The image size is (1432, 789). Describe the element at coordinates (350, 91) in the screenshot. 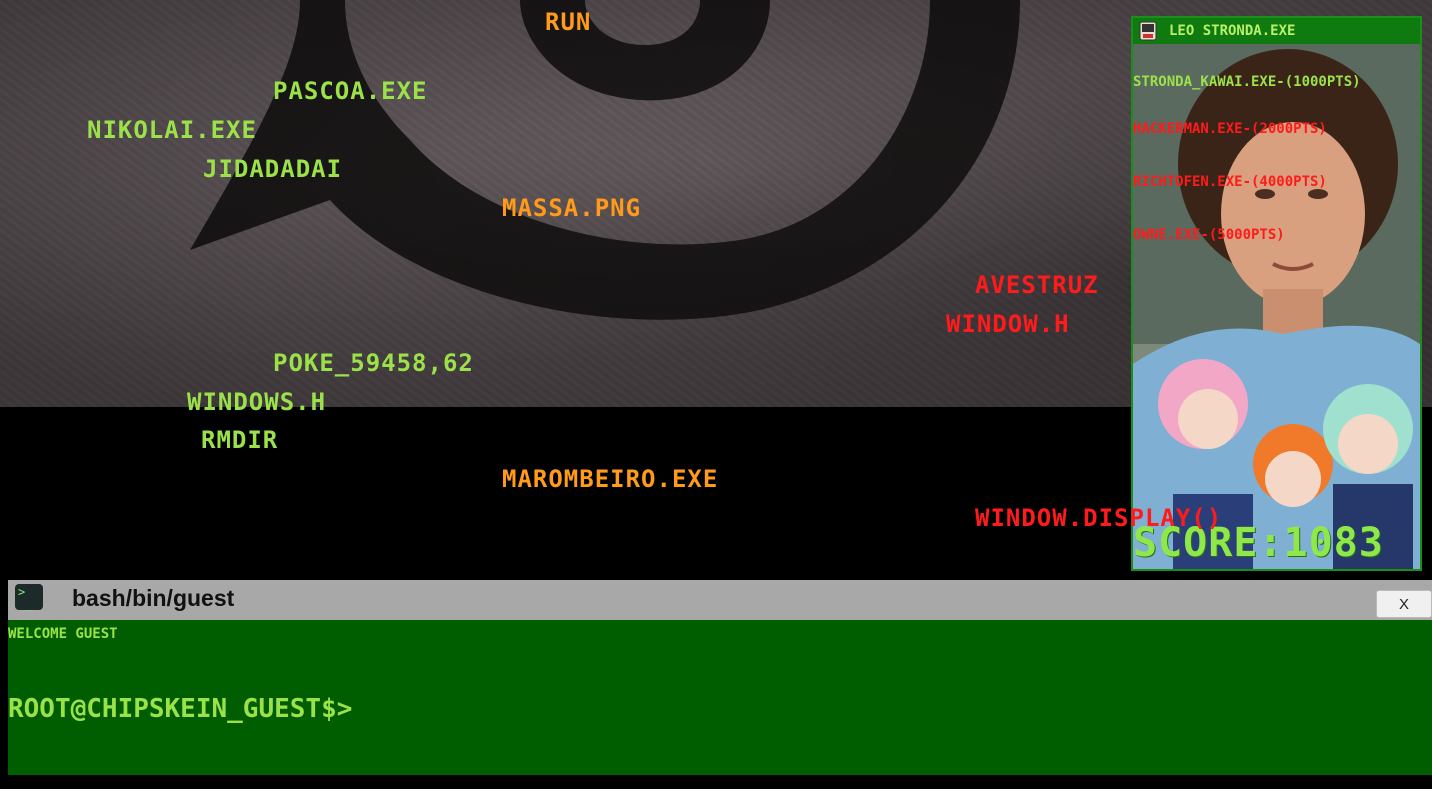

I see `word-pascoa: PASCOA.EXE` at that location.